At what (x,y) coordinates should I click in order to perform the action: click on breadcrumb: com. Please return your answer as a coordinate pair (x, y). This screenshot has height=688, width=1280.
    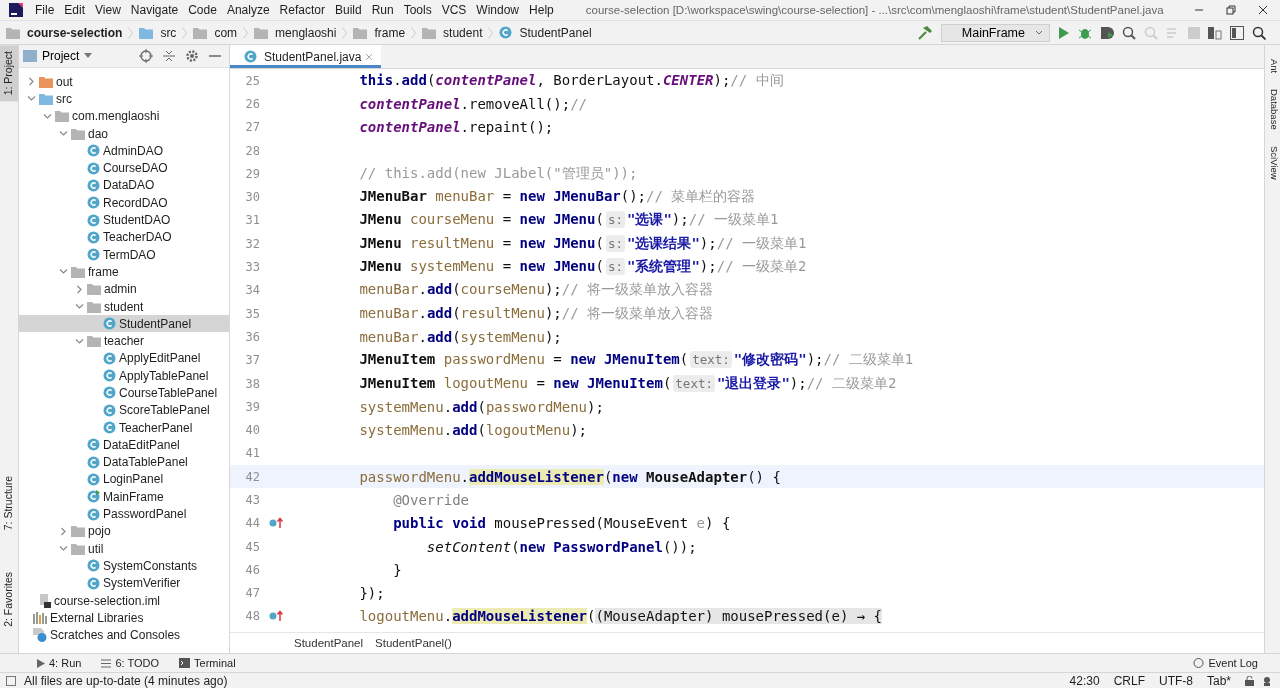
    Looking at the image, I should click on (215, 32).